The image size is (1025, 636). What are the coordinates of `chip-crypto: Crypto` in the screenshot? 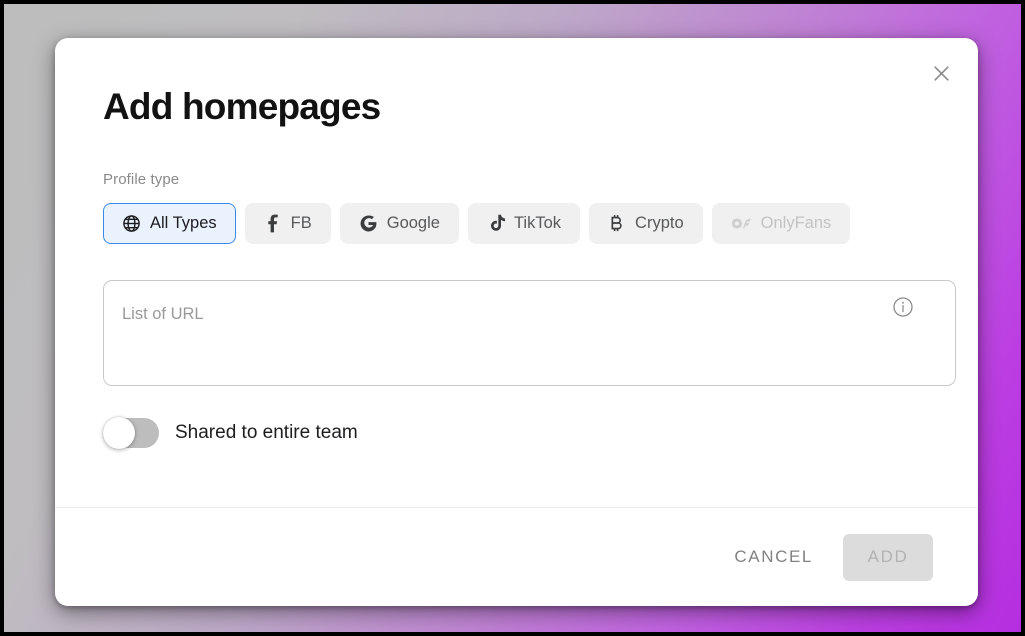 It's located at (646, 223).